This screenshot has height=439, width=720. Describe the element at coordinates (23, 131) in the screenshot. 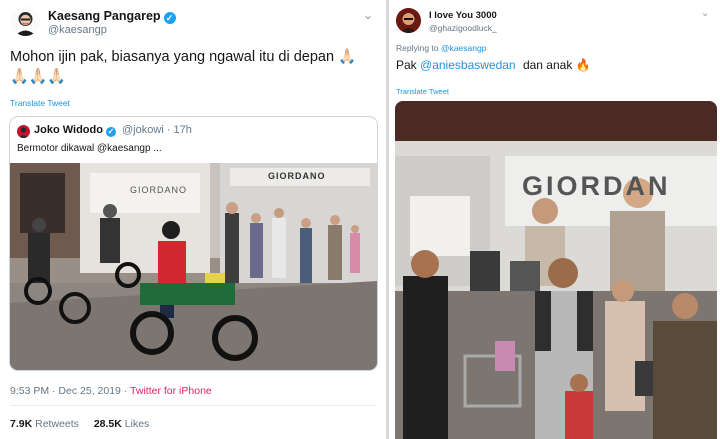

I see `quoted-author-avatar` at that location.